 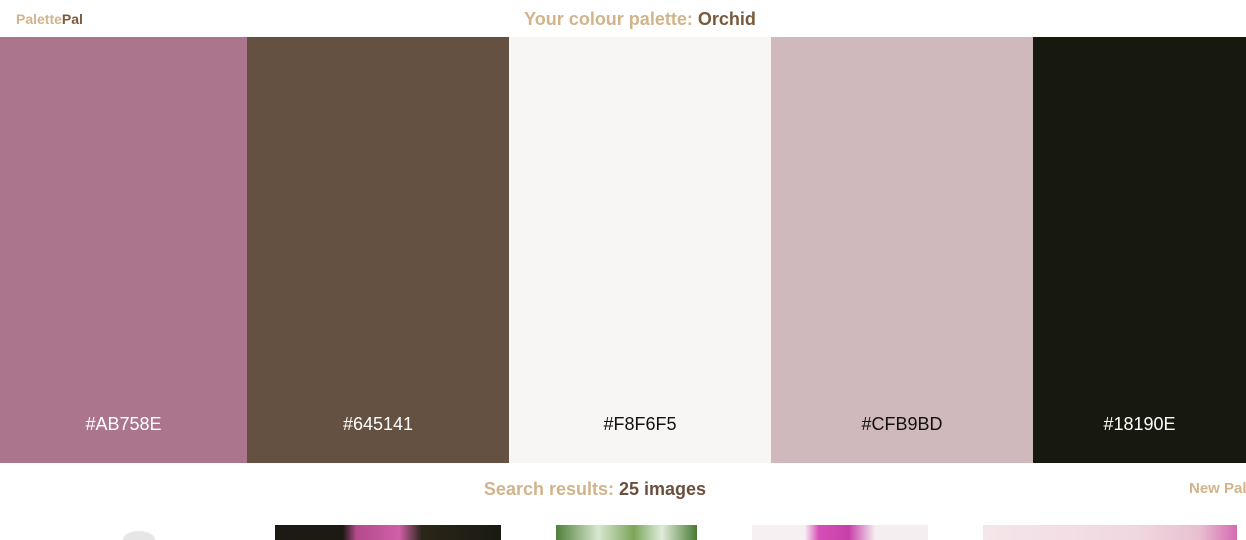 I want to click on thumbnail-pale-pink-orchid, so click(x=1110, y=532).